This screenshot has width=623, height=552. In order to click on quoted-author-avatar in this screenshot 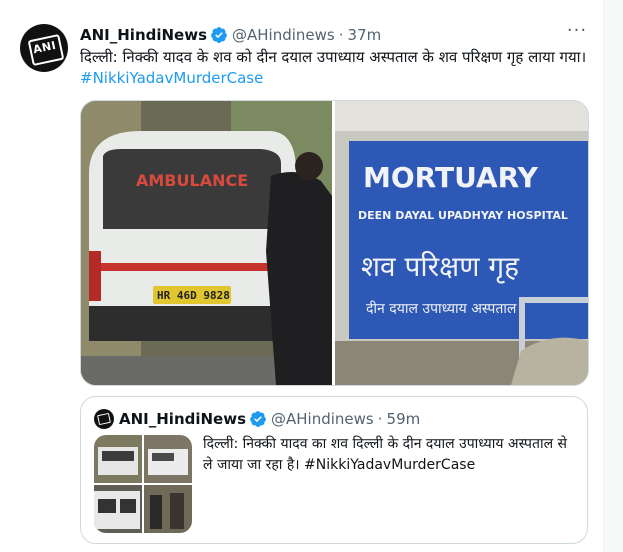, I will do `click(104, 419)`.